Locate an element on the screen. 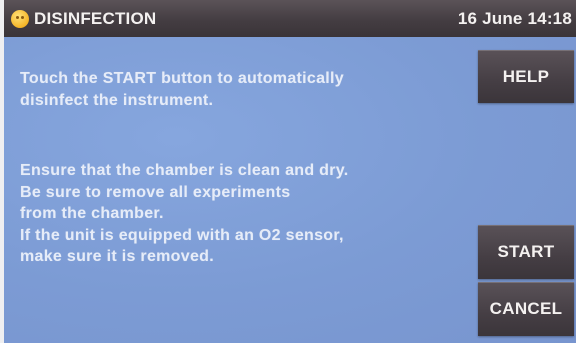 The image size is (576, 343). intro-line: disinfect the instrument. is located at coordinates (117, 100).